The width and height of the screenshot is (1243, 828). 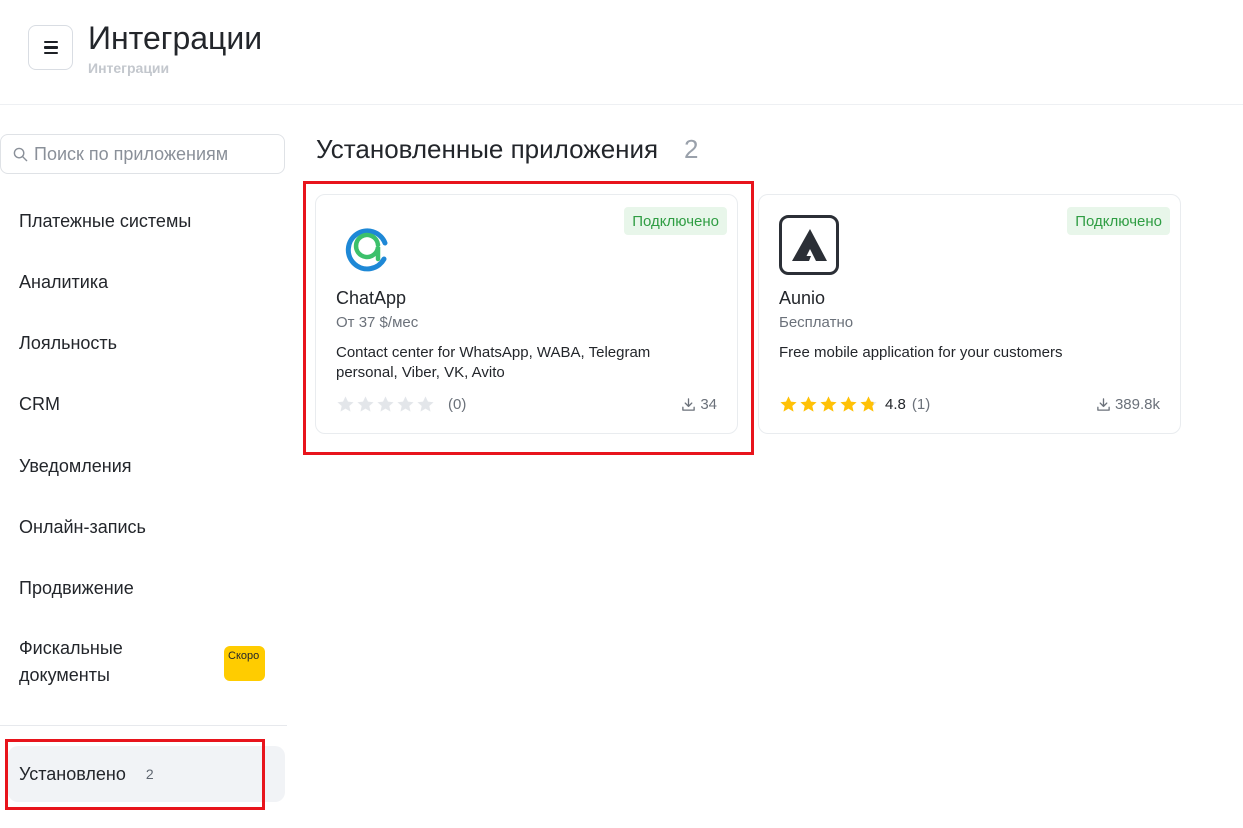 I want to click on hamburger-icon, so click(x=50, y=47).